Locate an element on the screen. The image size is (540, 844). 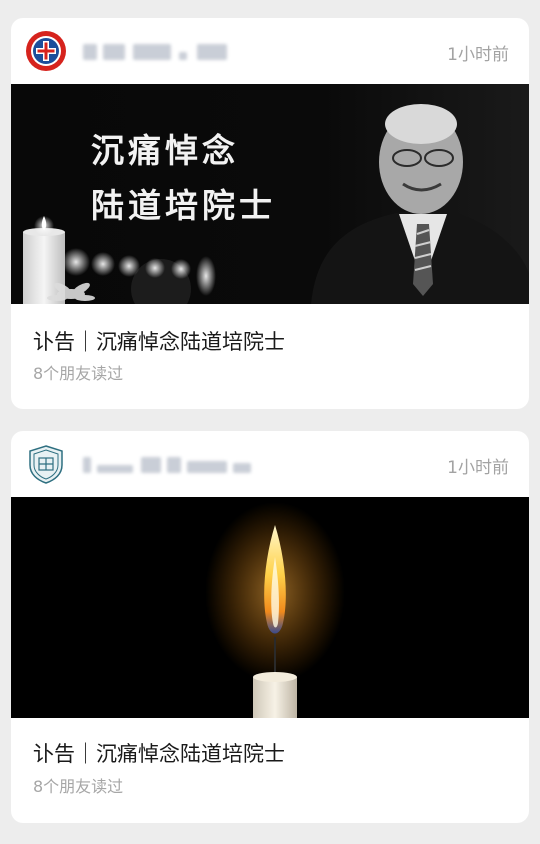
cover-title-line2: 陆道培院士 is located at coordinates (183, 205).